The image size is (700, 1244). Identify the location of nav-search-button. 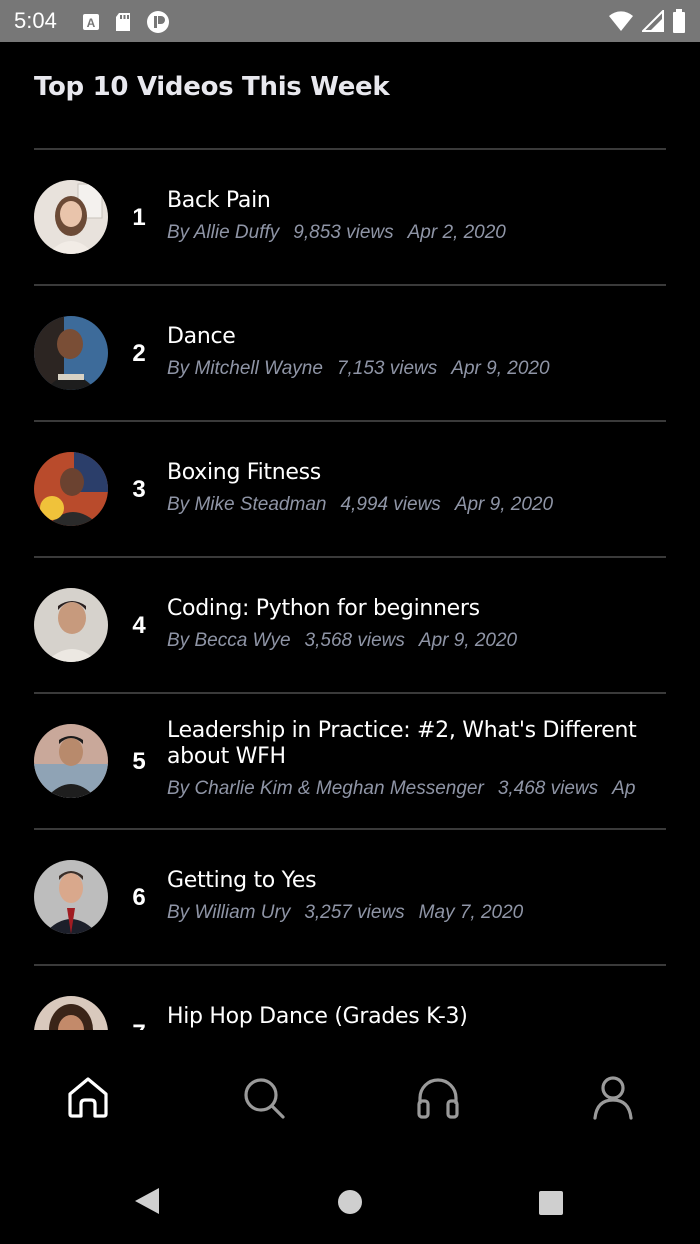
(263, 1097).